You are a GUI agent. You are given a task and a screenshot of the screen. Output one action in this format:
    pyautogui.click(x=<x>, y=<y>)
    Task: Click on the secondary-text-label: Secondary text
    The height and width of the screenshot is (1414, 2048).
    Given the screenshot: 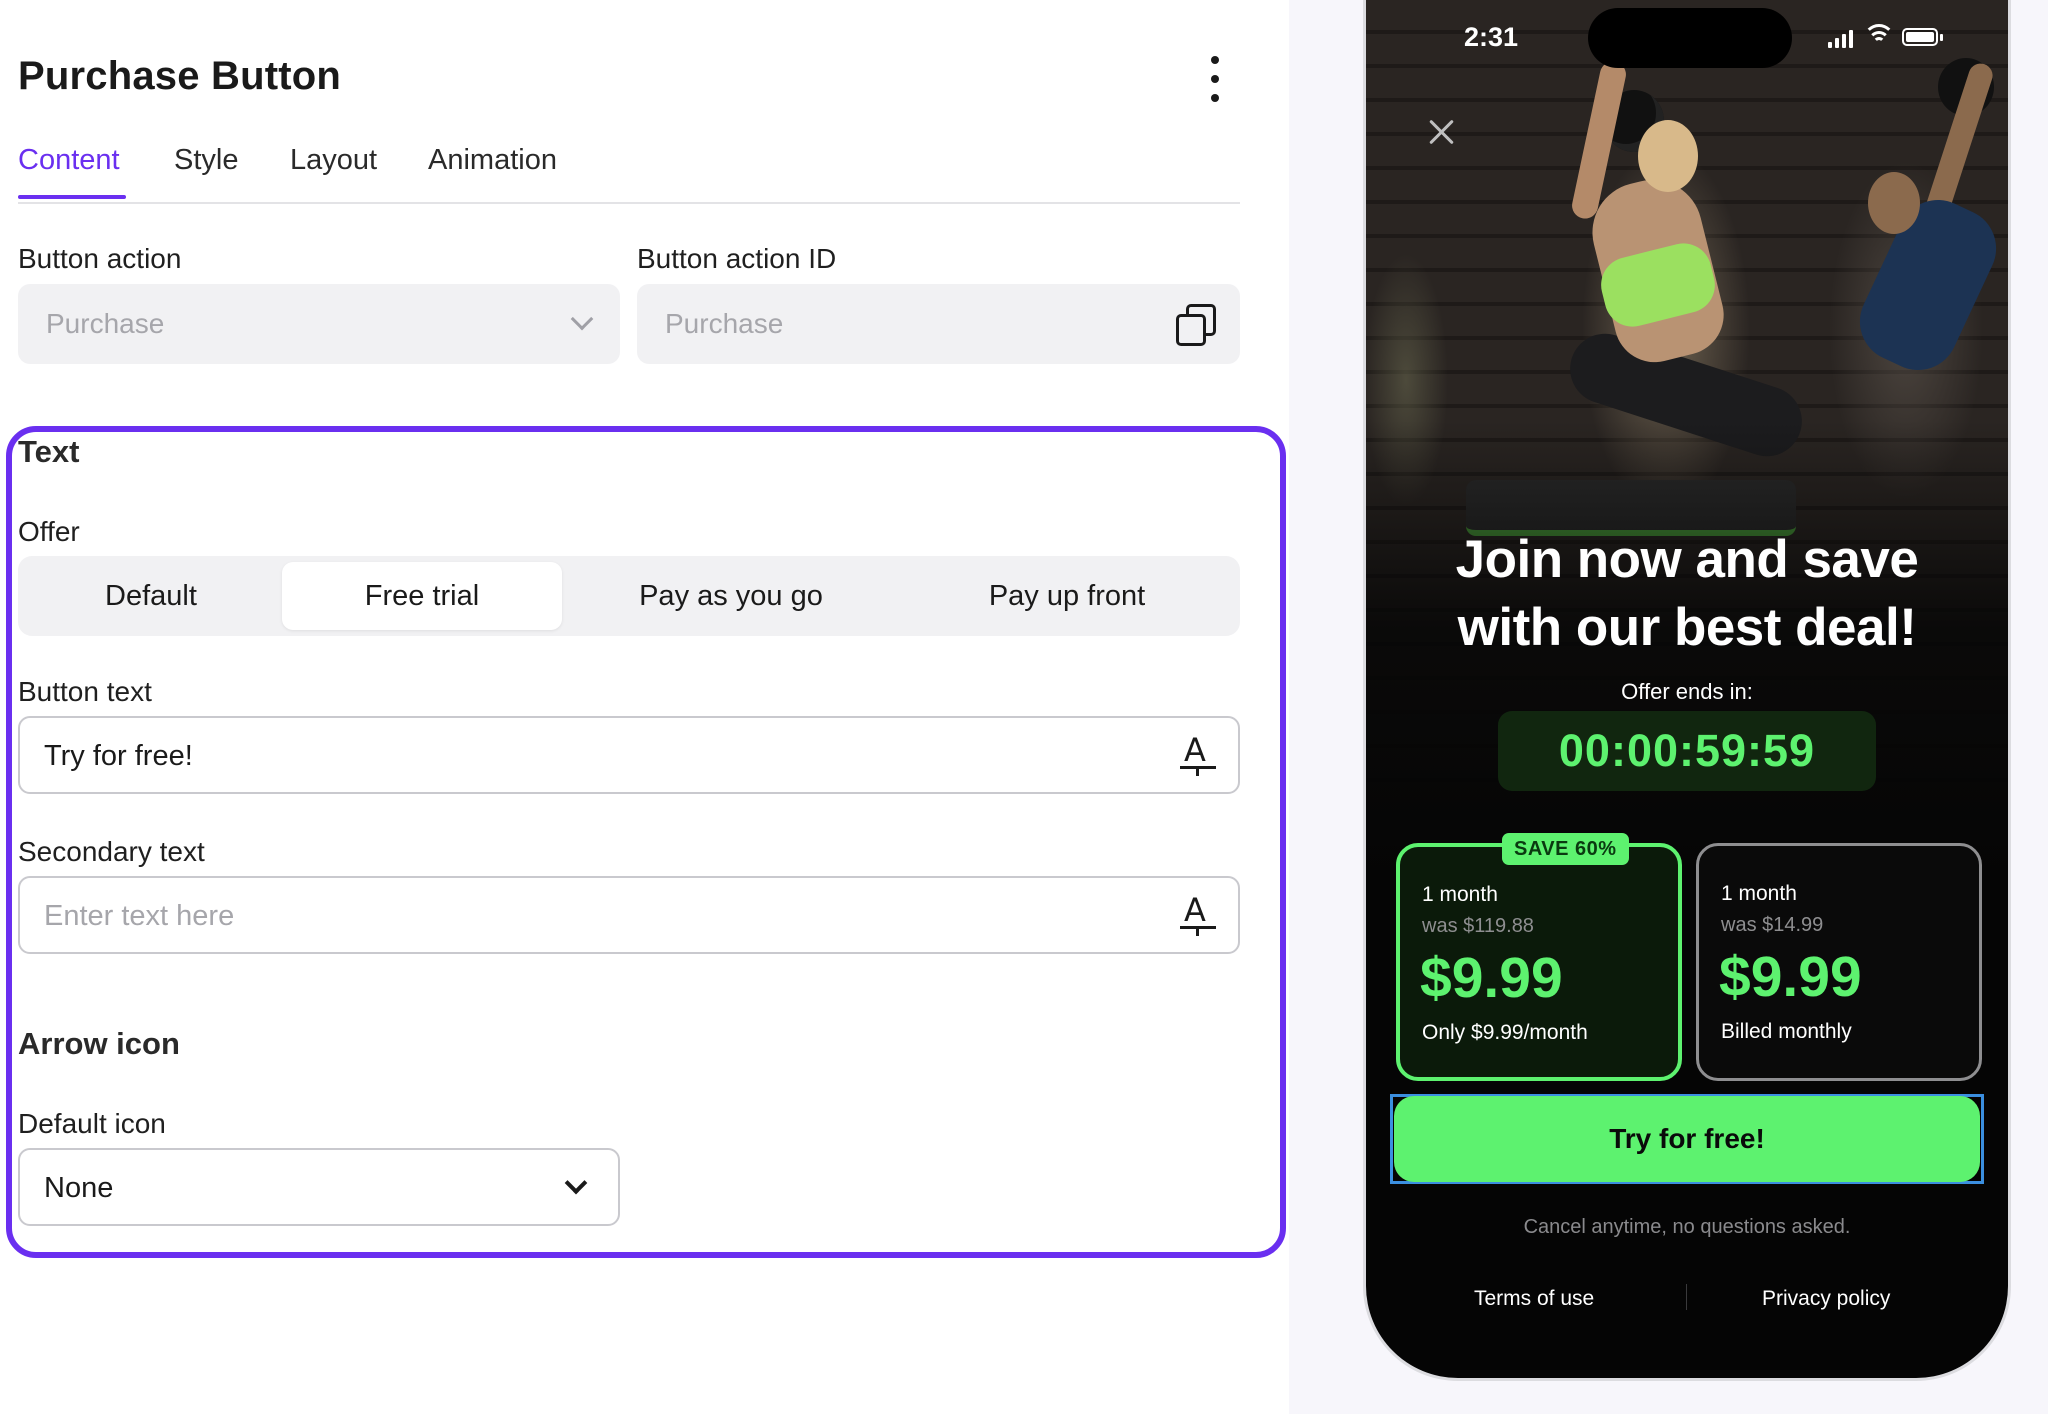 What is the action you would take?
    pyautogui.click(x=111, y=851)
    